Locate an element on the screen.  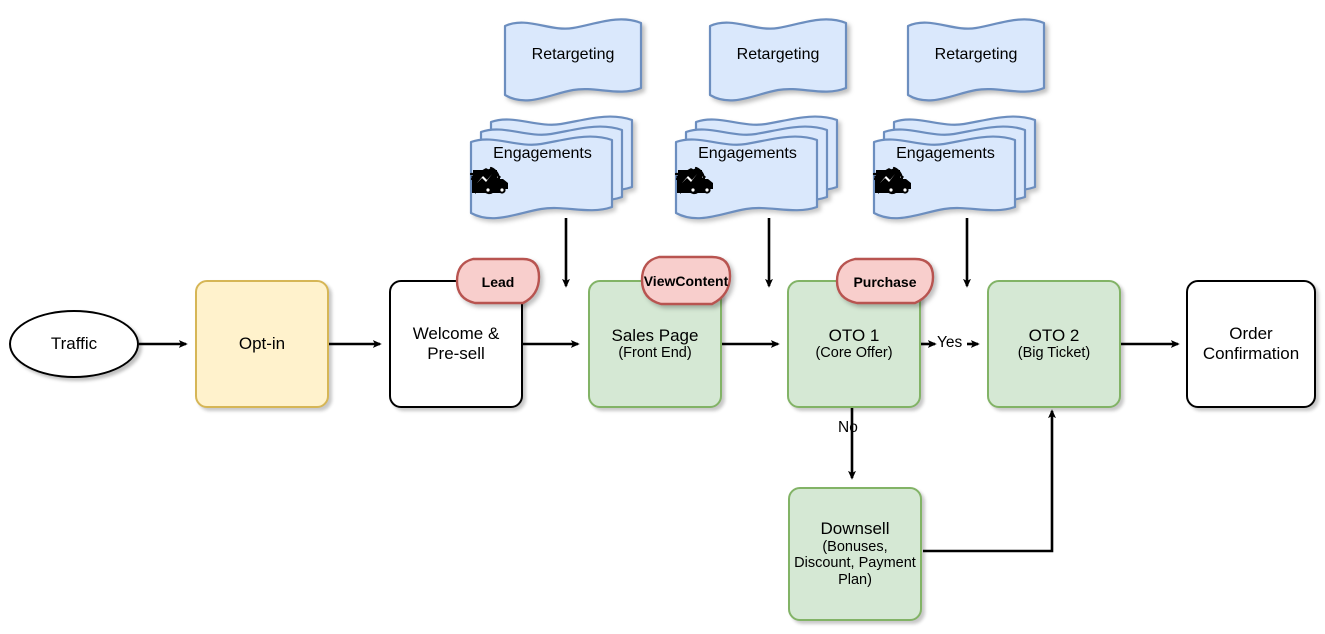
node-sales-page-line1: Sales Page is located at coordinates (655, 335).